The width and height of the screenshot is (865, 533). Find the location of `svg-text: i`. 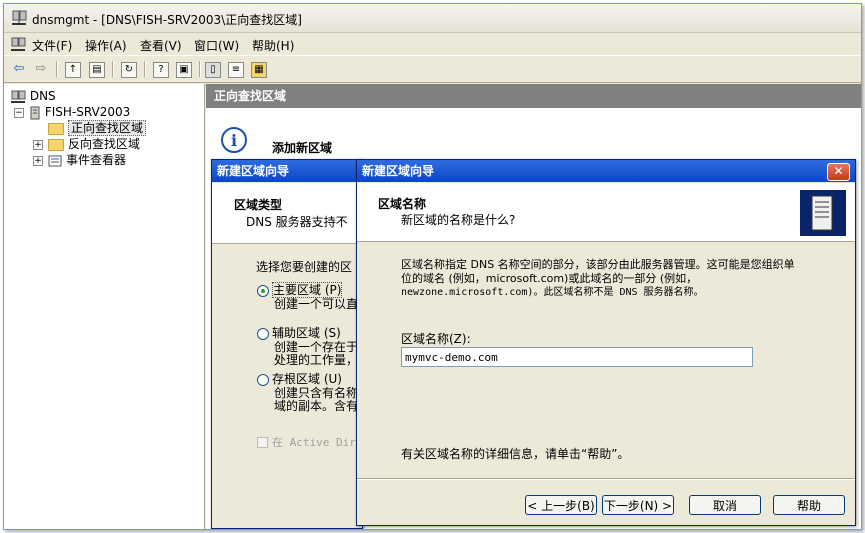

svg-text: i is located at coordinates (234, 140).